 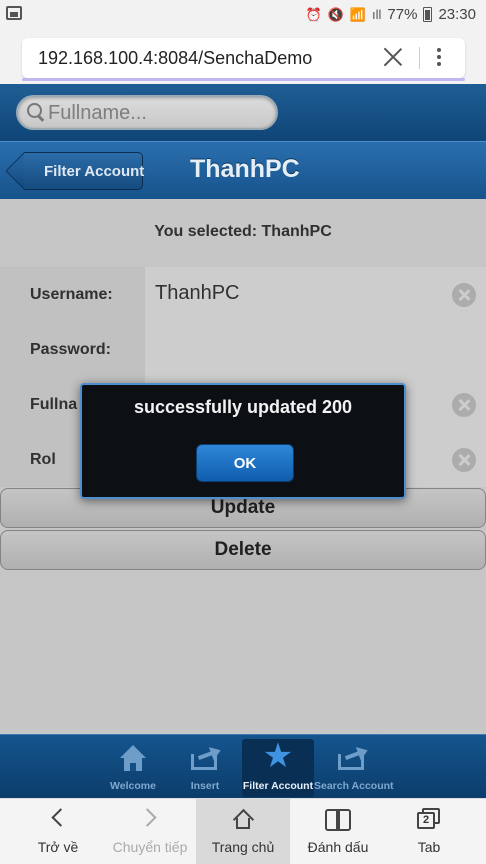 What do you see at coordinates (243, 847) in the screenshot?
I see `nav-label: Trang chủ` at bounding box center [243, 847].